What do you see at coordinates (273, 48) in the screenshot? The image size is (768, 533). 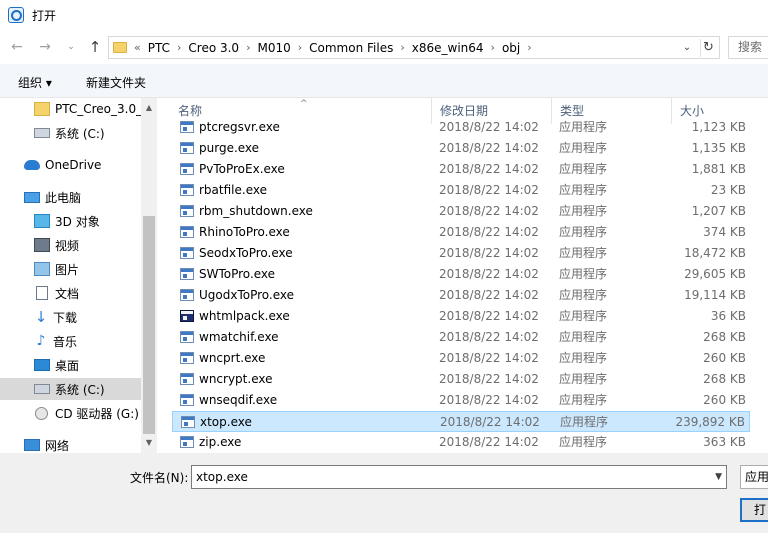 I see `breadcrumb-m010: M010` at bounding box center [273, 48].